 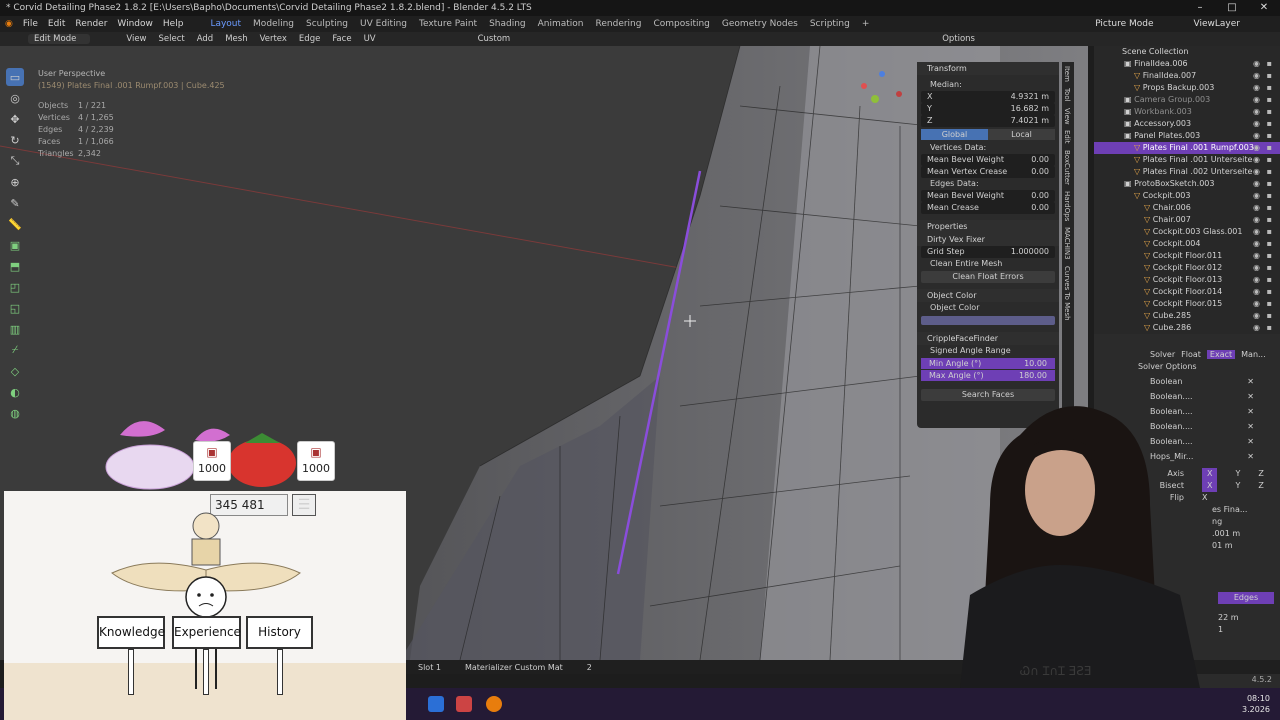 I want to click on select-box-icon: ▭, so click(x=15, y=77).